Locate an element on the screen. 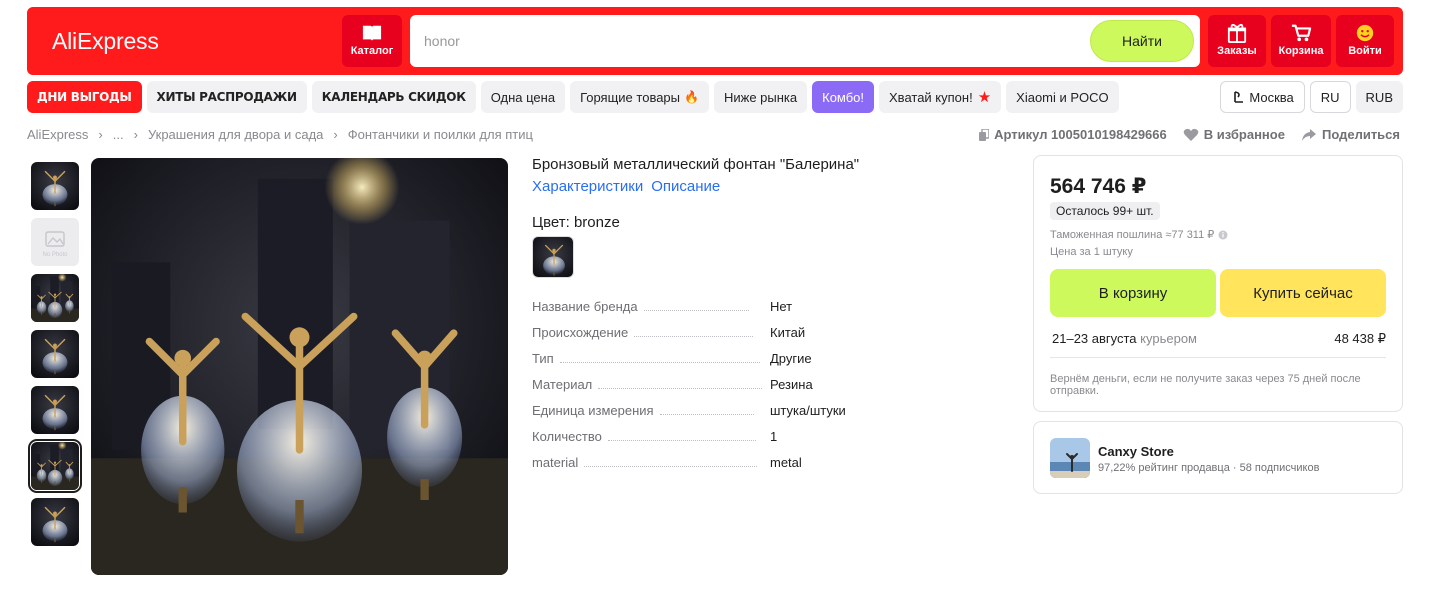 Image resolution: width=1438 pixels, height=595 pixels. article-label: Артикул 1005010198429666 is located at coordinates (1080, 134).